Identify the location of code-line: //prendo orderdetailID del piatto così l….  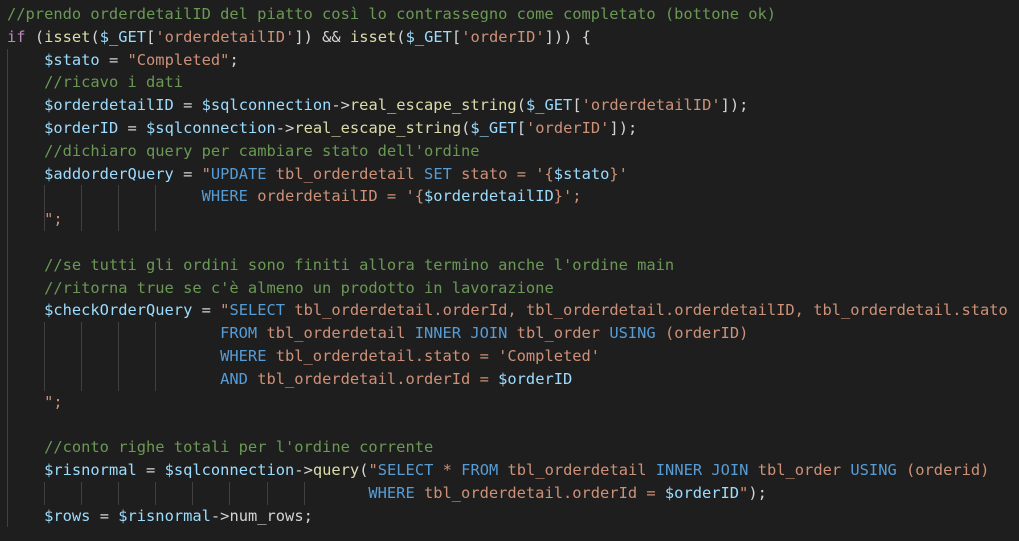
(509, 14).